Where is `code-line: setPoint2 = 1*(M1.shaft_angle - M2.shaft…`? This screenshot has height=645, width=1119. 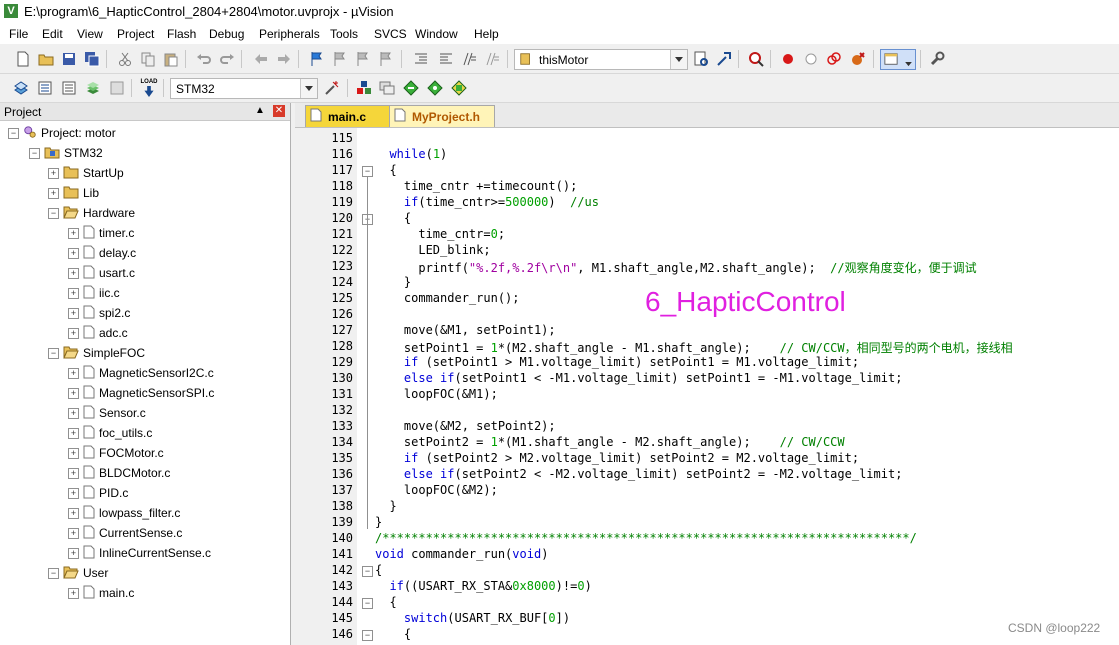 code-line: setPoint2 = 1*(M1.shaft_angle - M2.shaft… is located at coordinates (610, 442).